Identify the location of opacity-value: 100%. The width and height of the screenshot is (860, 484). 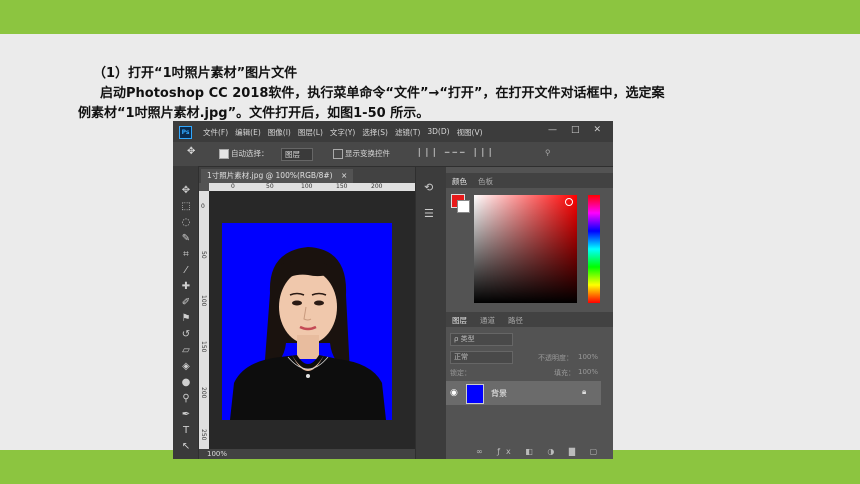
(588, 357).